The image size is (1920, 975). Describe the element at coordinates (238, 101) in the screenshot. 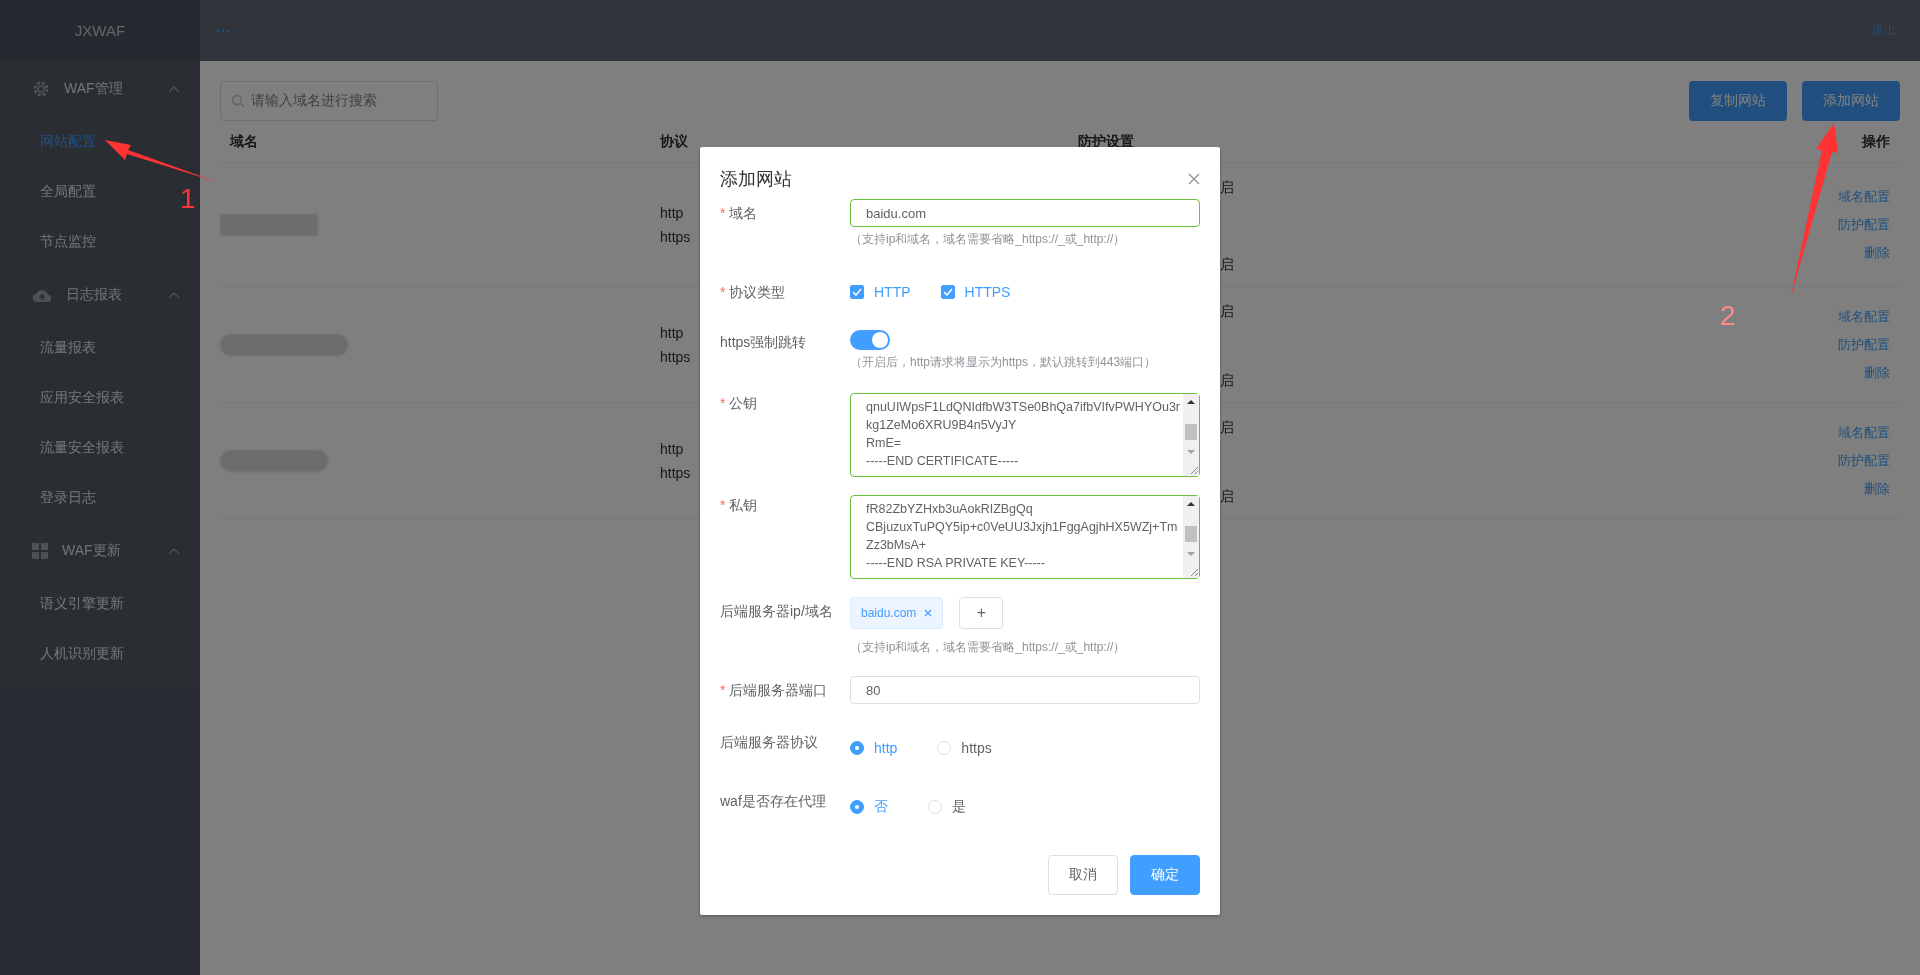

I see `search-icon` at that location.